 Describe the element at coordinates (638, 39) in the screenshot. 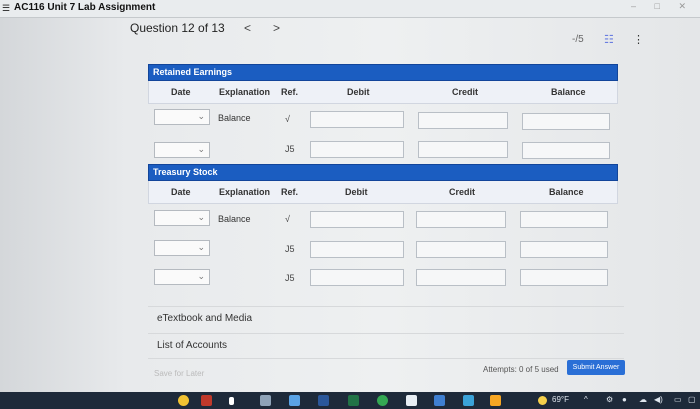

I see `more-options-icon: ⋮` at that location.